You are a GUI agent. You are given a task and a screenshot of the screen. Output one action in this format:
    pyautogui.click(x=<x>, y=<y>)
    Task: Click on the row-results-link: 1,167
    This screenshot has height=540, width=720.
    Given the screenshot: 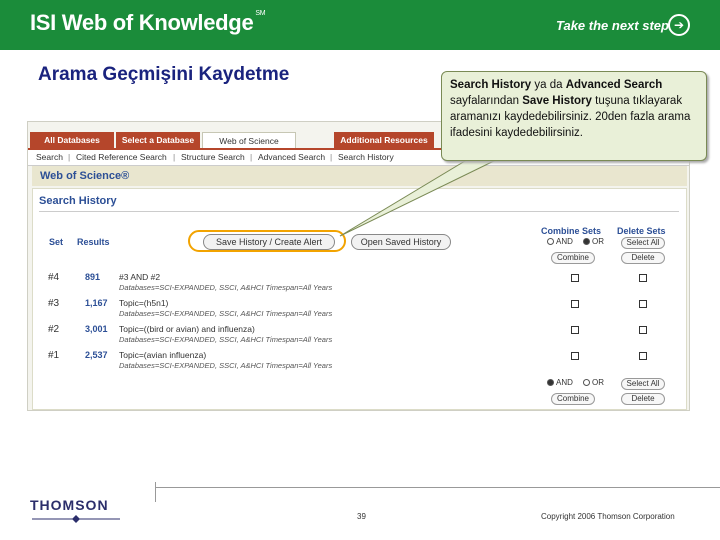 What is the action you would take?
    pyautogui.click(x=96, y=303)
    